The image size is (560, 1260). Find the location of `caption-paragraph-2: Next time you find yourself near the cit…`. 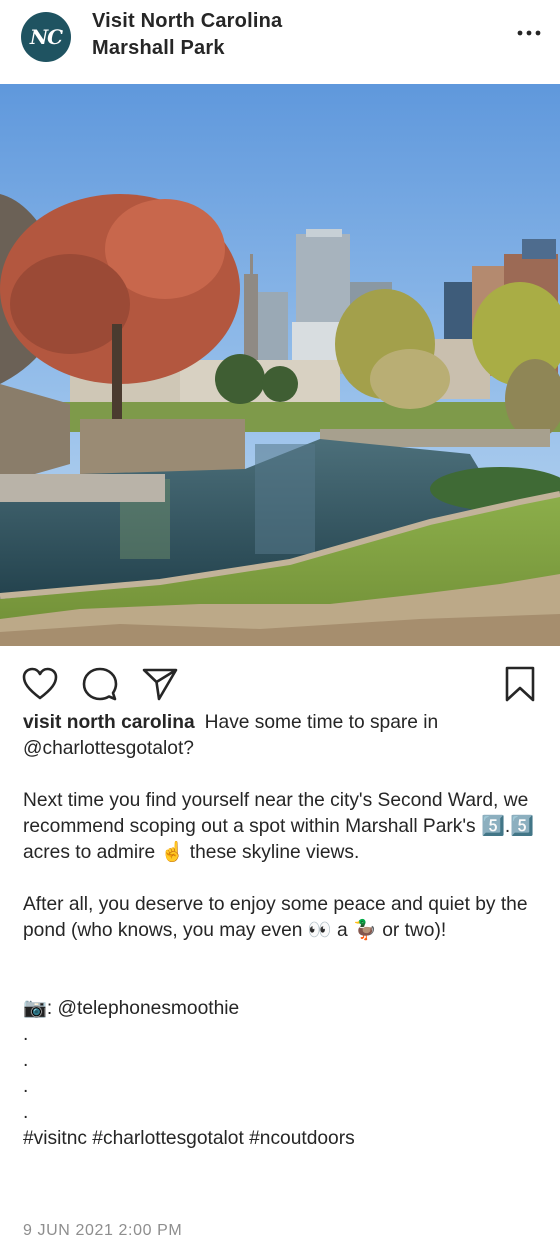

caption-paragraph-2: Next time you find yourself near the cit… is located at coordinates (279, 826).